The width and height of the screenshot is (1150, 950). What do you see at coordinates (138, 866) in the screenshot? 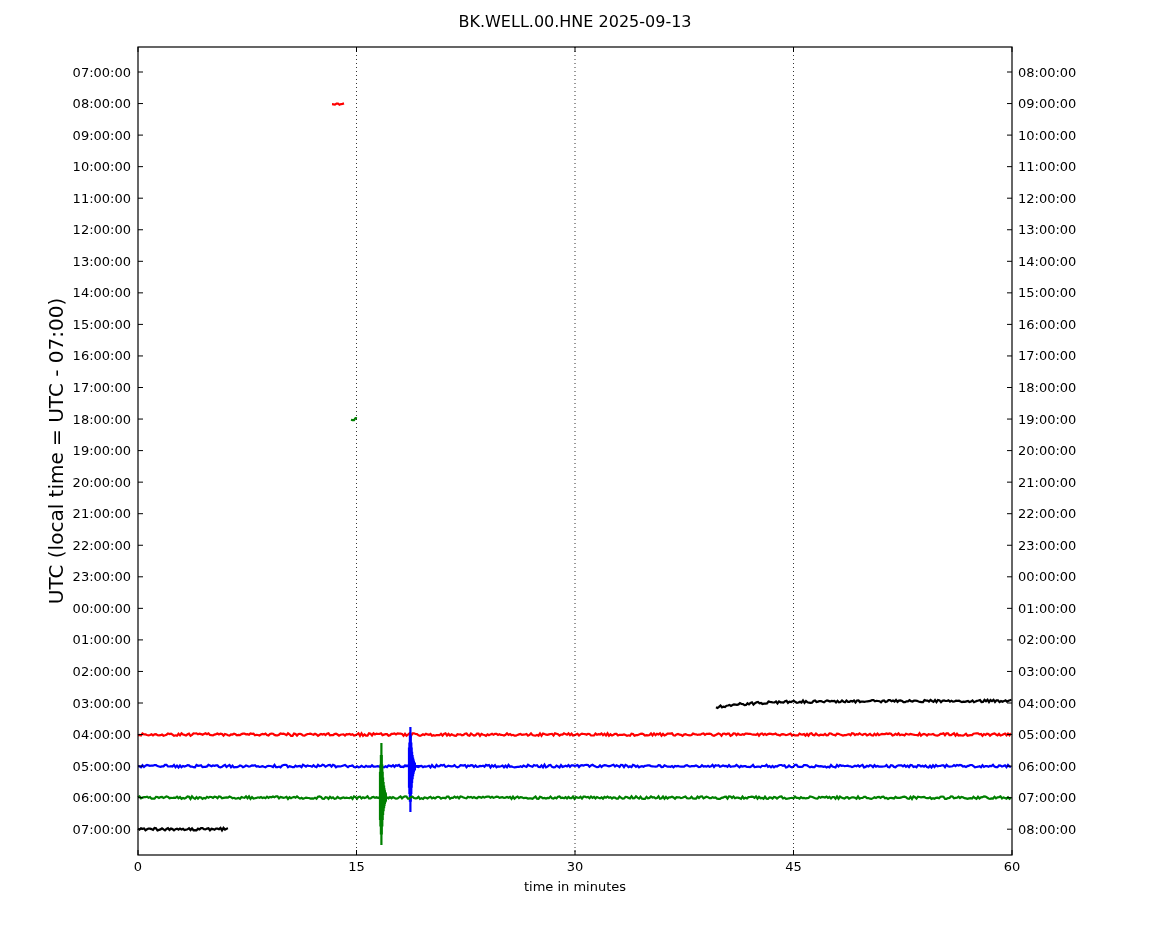
I see `x-tick-label: 0` at bounding box center [138, 866].